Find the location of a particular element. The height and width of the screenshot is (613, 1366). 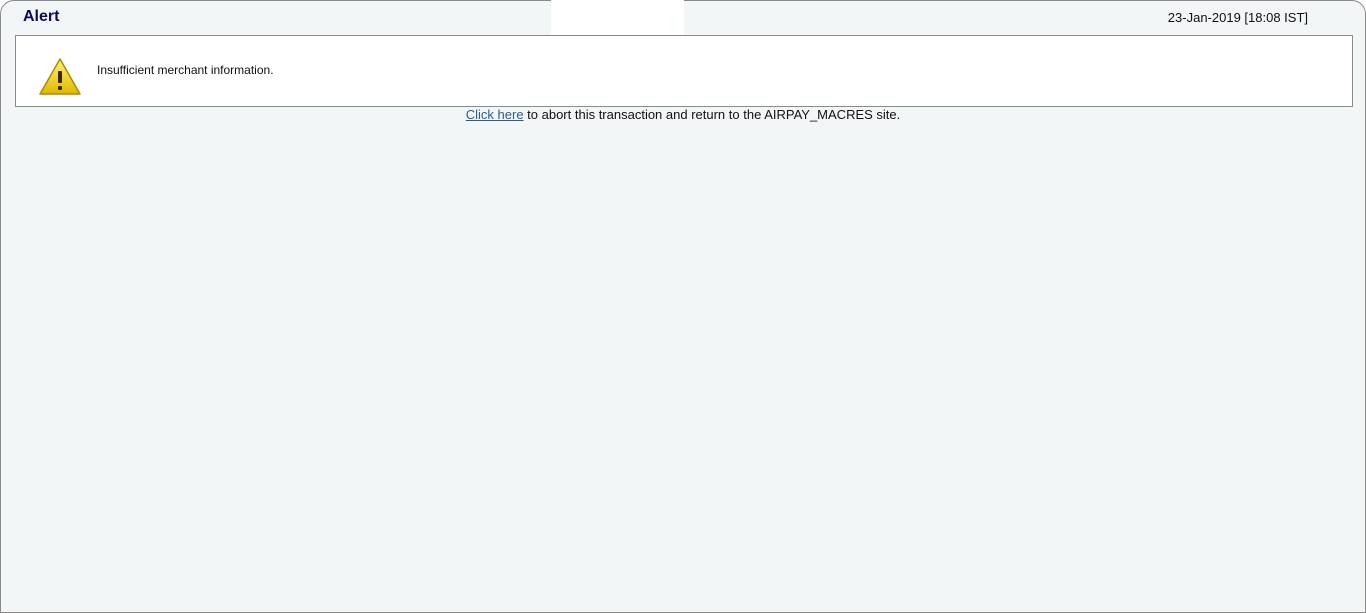

alert-box: Insufficient merchant information. is located at coordinates (684, 71).